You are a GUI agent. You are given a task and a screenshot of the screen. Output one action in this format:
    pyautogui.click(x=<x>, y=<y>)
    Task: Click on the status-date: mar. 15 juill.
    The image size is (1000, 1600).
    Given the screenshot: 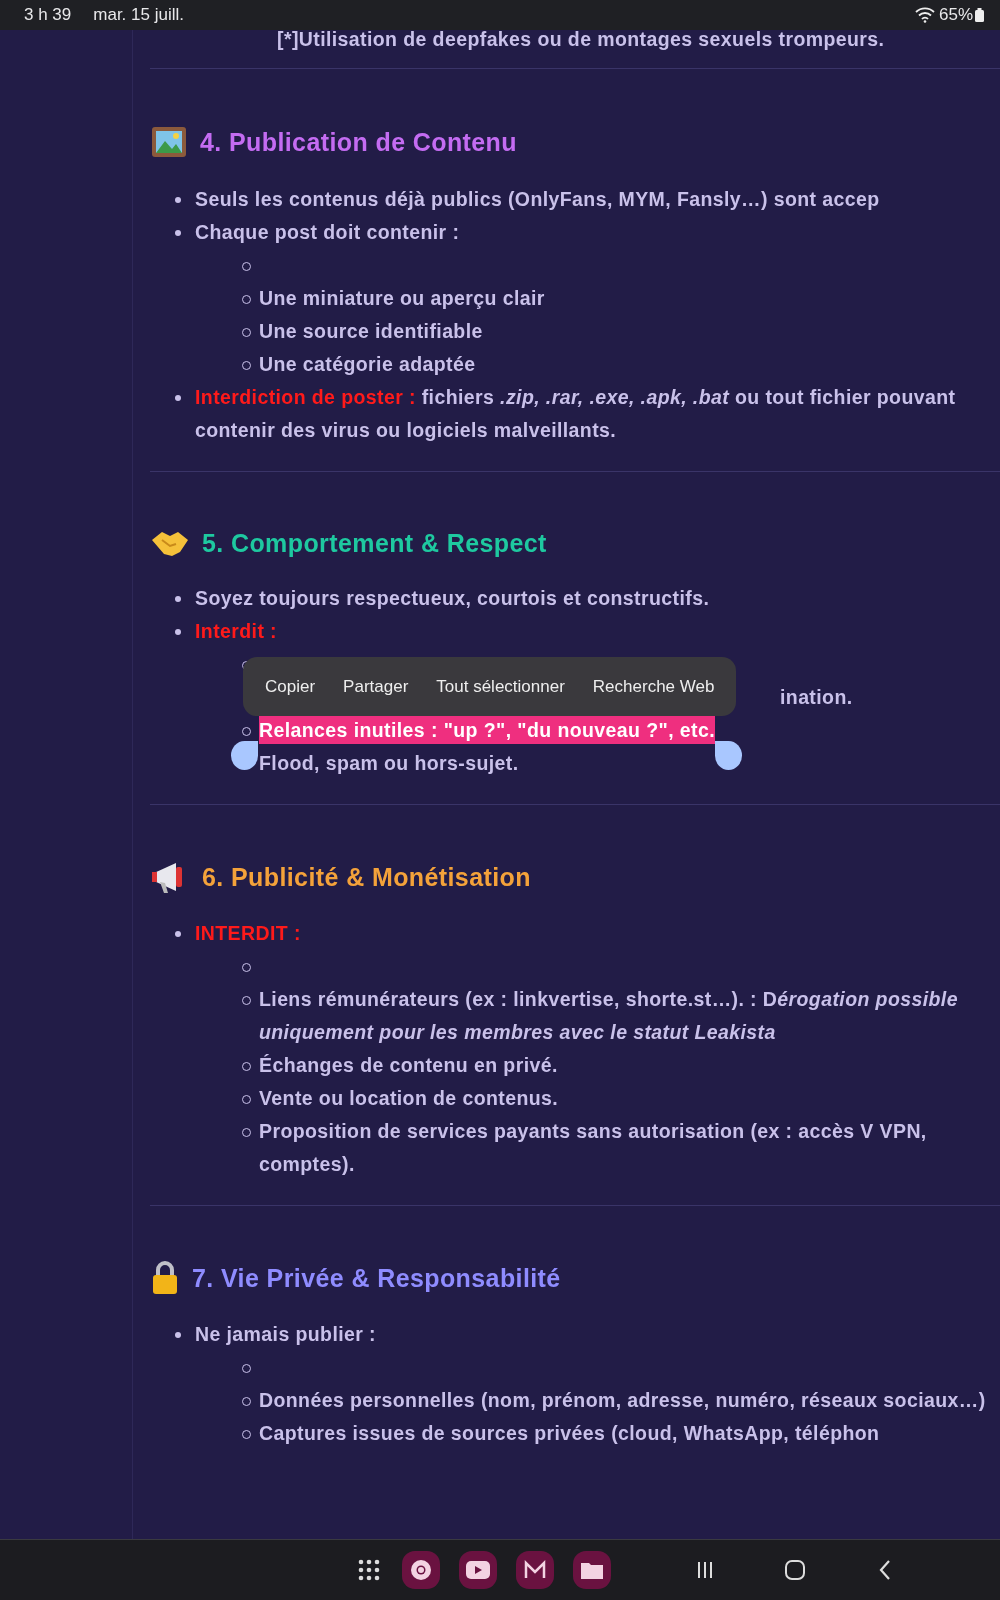 What is the action you would take?
    pyautogui.click(x=138, y=15)
    